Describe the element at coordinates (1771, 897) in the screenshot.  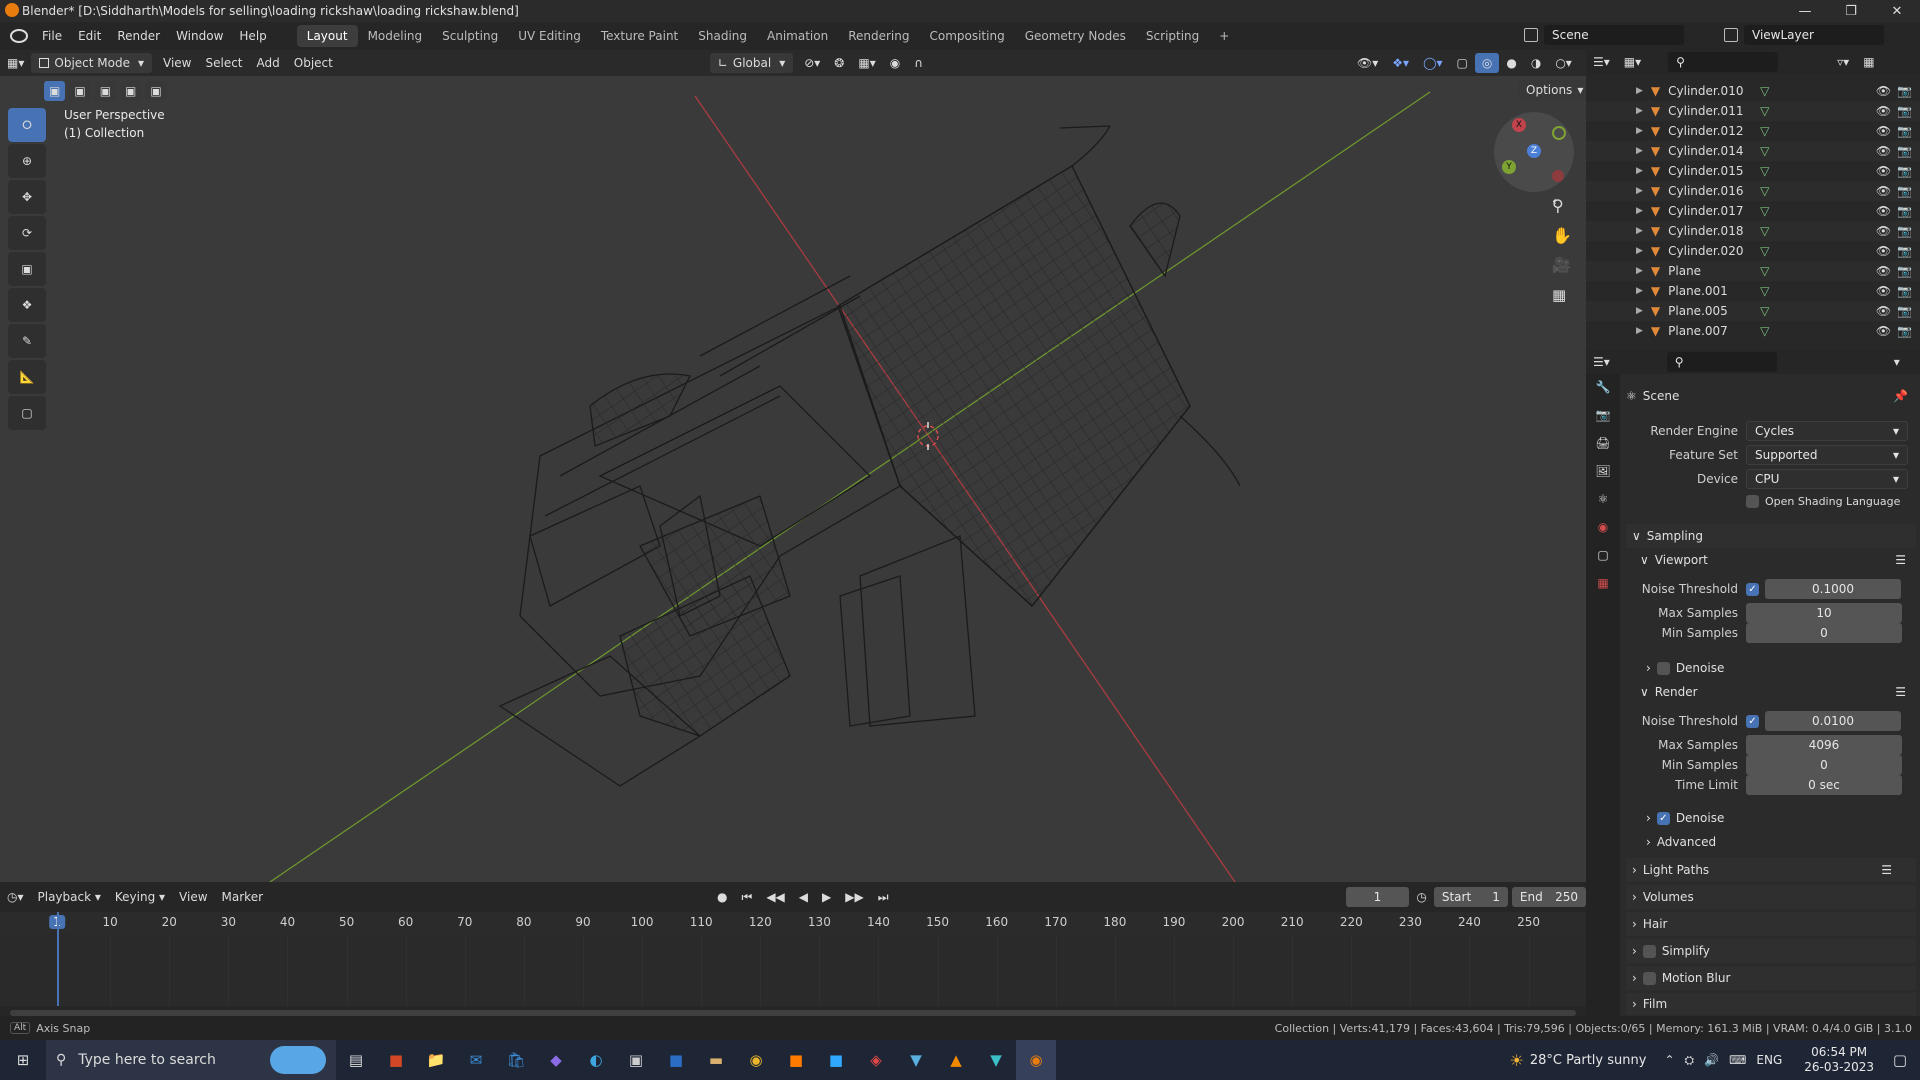
I see `panel-volumes: › Volumes` at that location.